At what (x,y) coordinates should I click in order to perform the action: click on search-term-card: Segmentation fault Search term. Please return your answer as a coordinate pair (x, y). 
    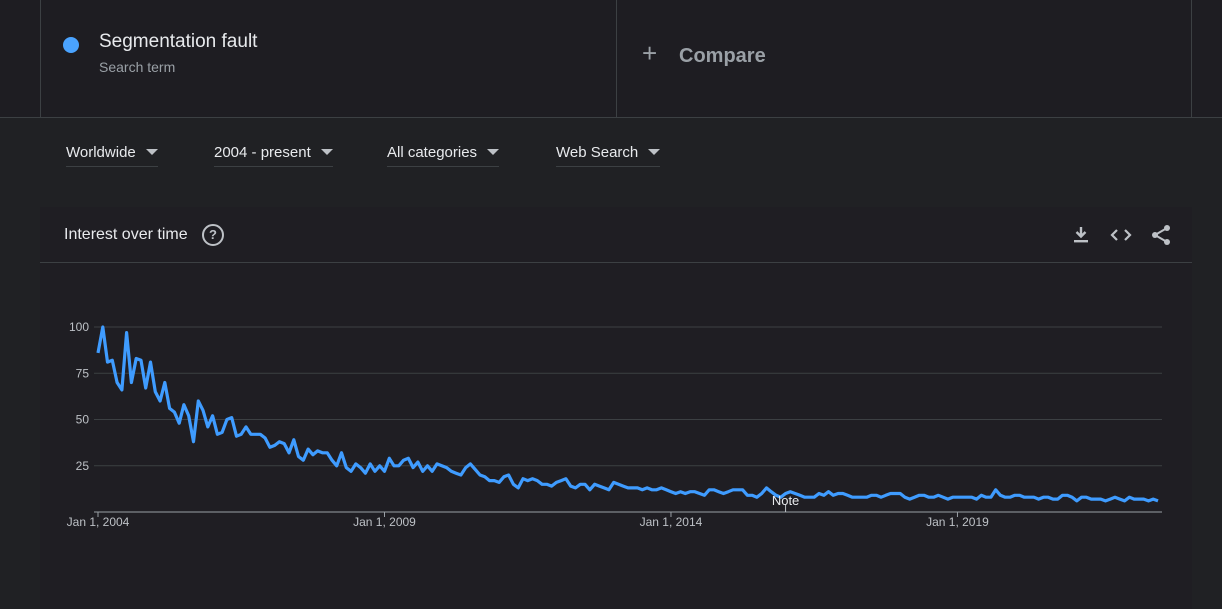
    Looking at the image, I should click on (328, 58).